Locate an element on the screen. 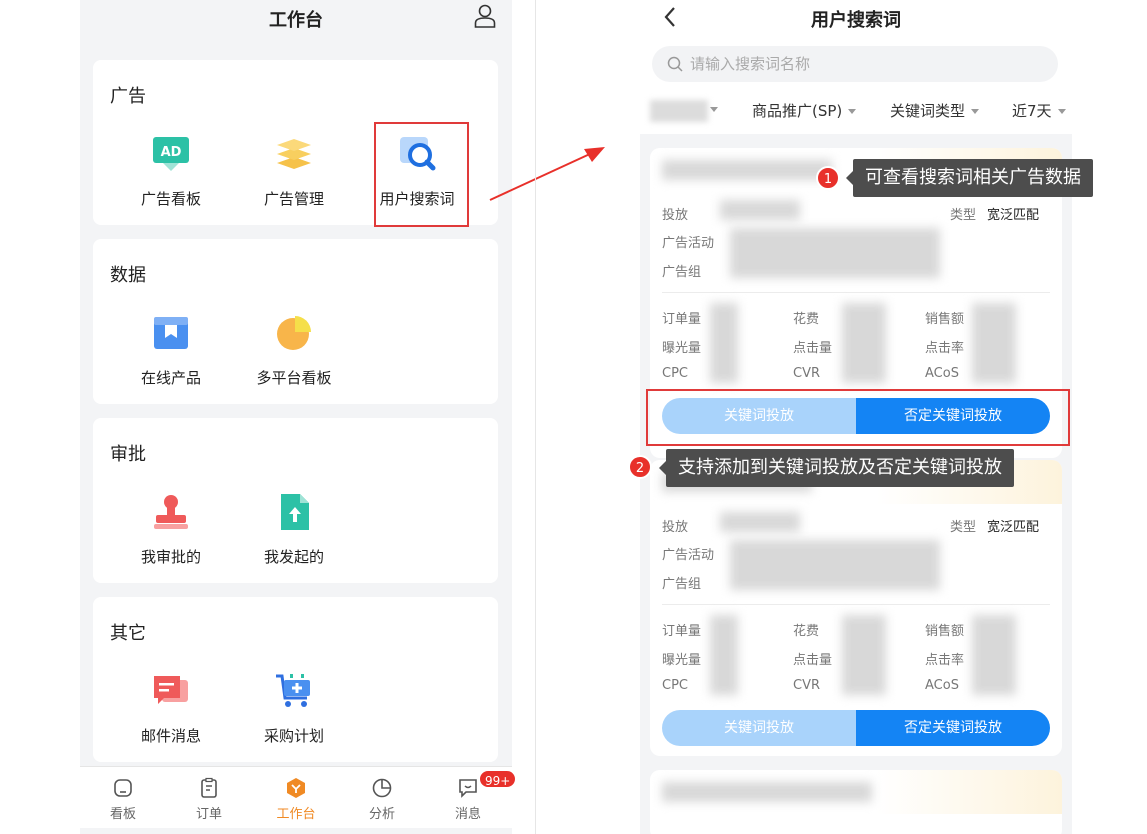 The height and width of the screenshot is (834, 1147). search-term-blurred is located at coordinates (747, 170).